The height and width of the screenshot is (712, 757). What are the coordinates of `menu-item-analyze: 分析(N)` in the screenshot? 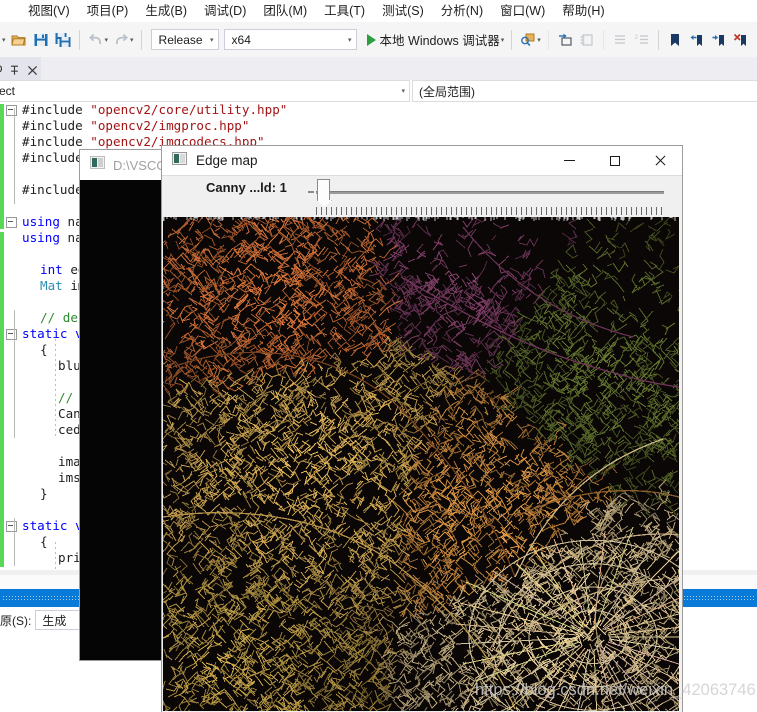 It's located at (462, 11).